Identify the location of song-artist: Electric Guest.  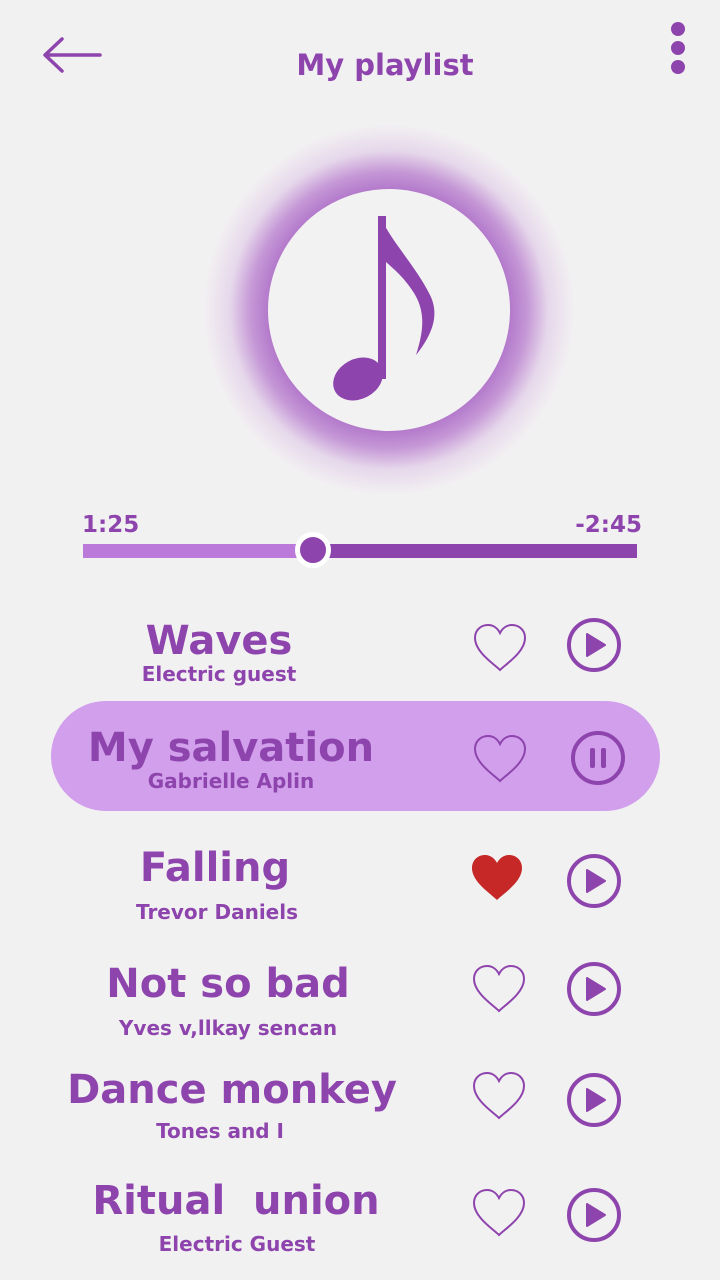
(237, 1244).